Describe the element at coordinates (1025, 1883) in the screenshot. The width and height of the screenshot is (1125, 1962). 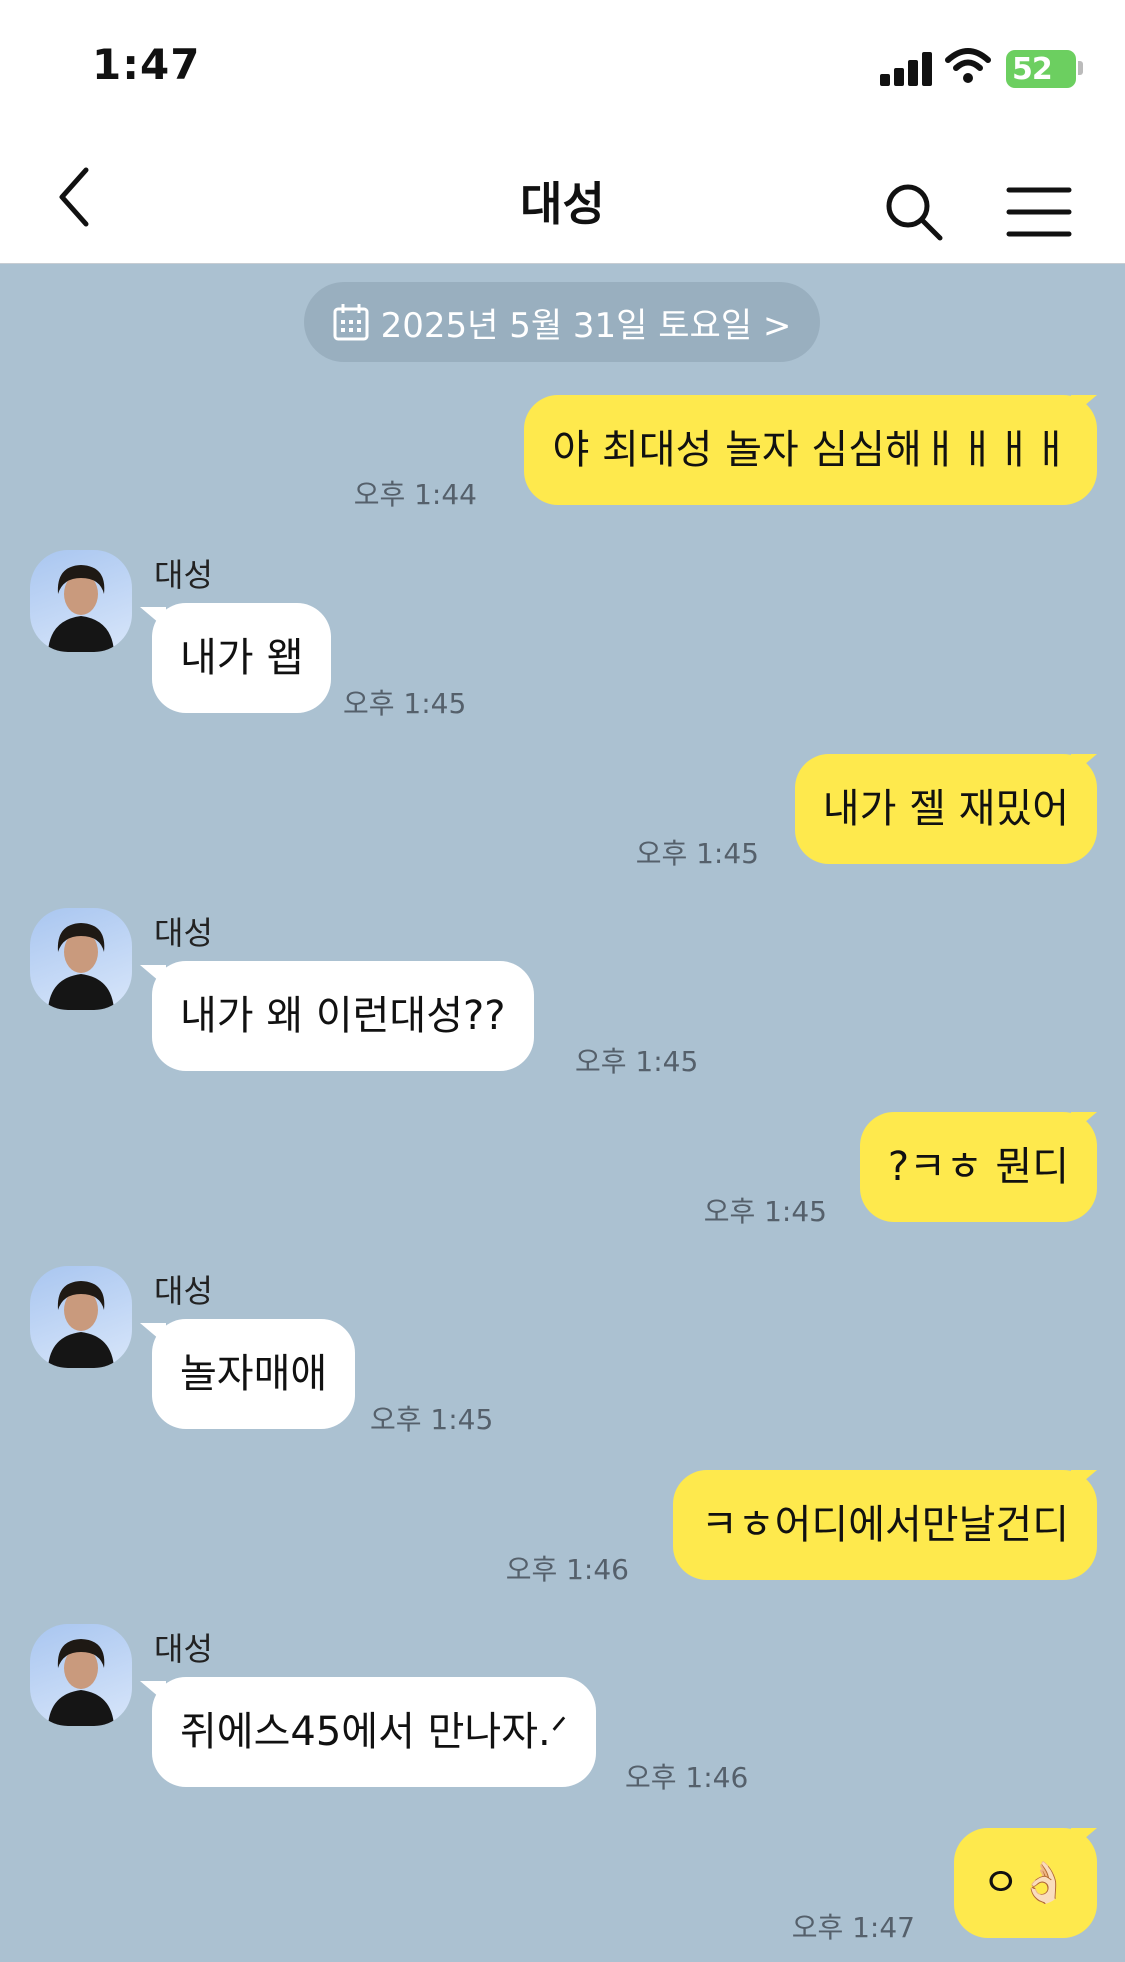
I see `my-message-bubble: ㅇ👌🏻` at that location.